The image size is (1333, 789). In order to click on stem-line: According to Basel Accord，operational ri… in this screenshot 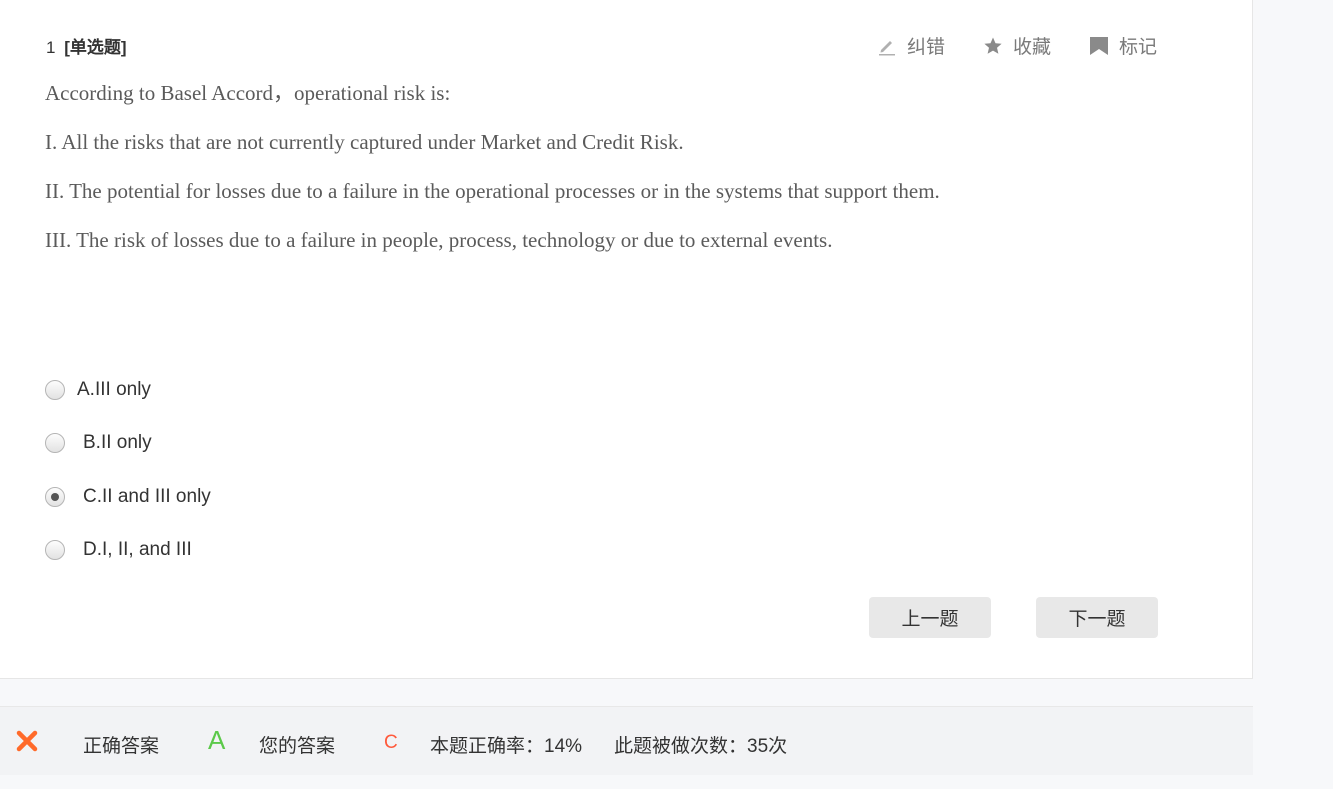, I will do `click(248, 93)`.